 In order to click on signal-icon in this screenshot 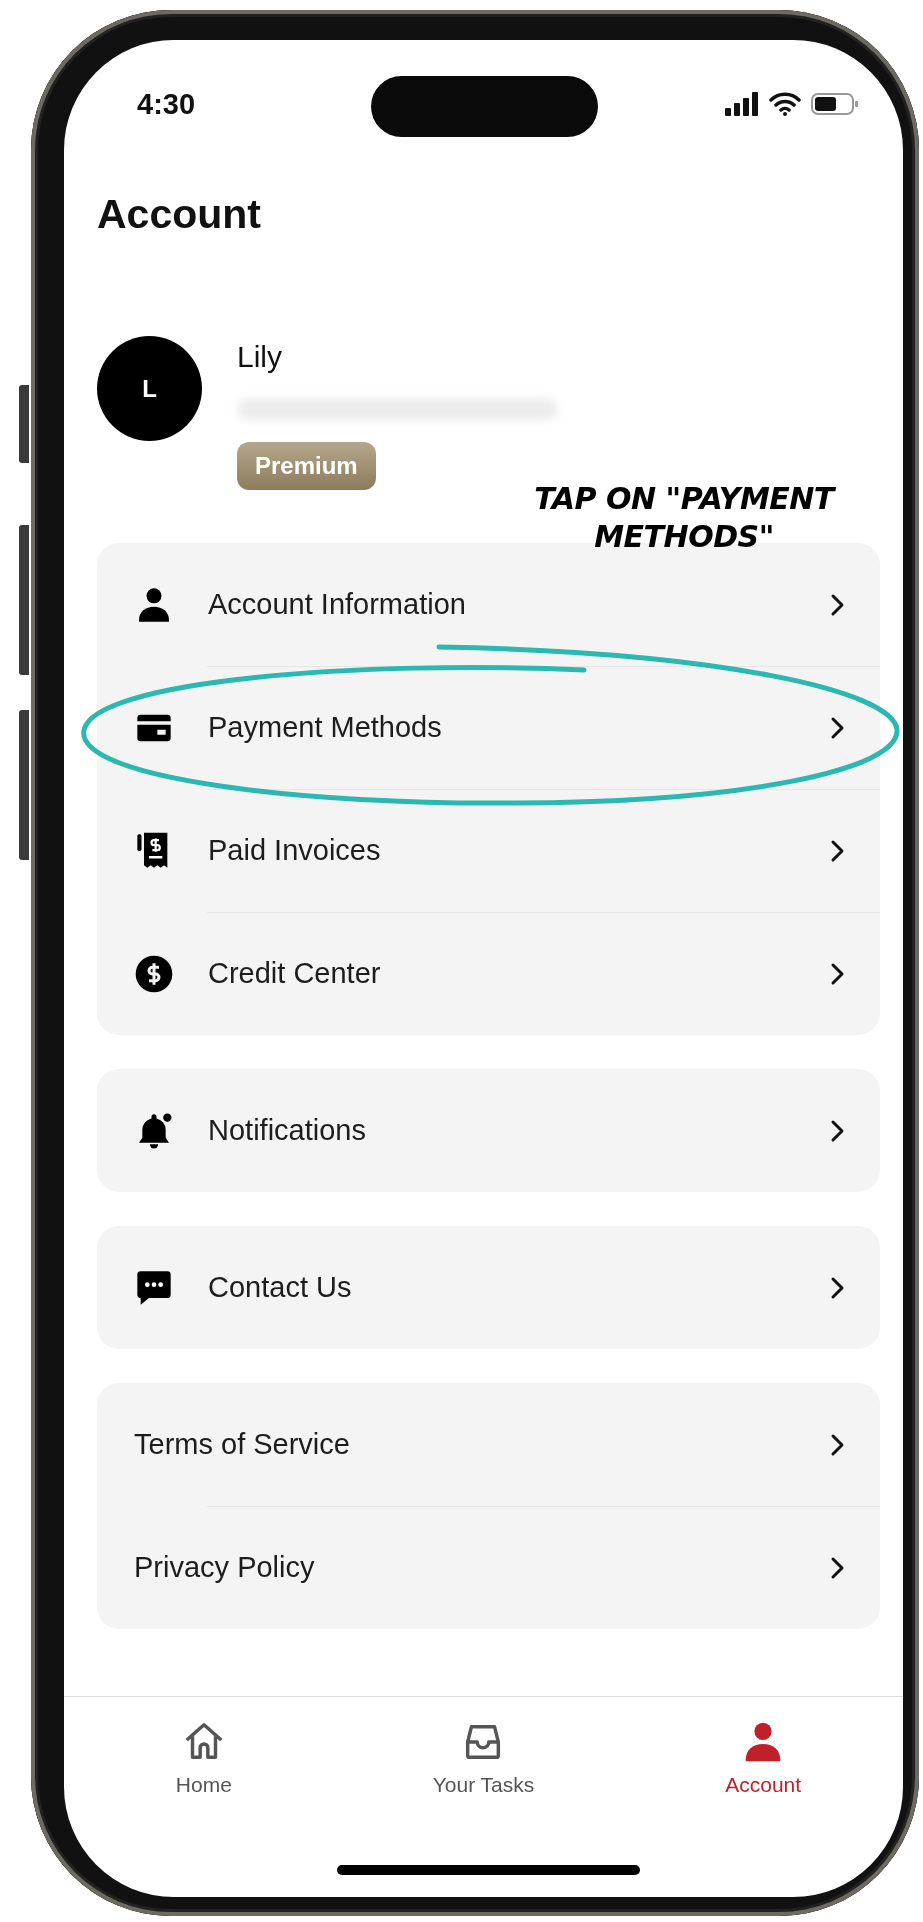, I will do `click(742, 104)`.